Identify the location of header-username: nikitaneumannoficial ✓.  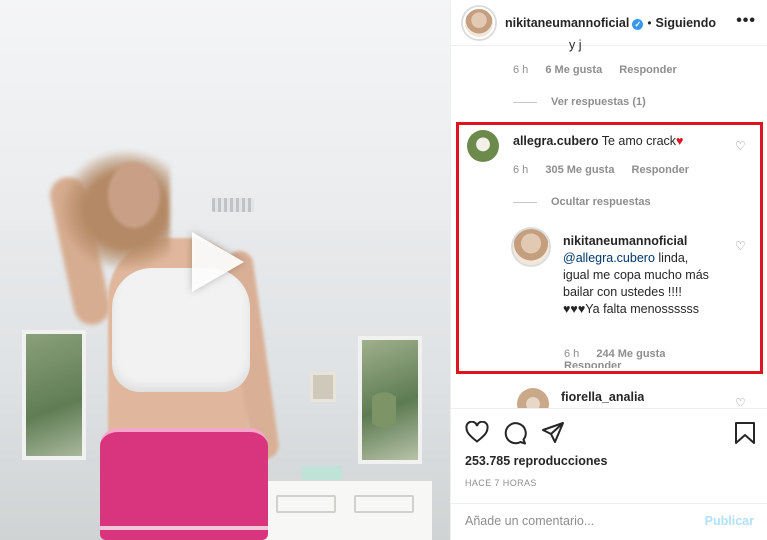
(574, 23).